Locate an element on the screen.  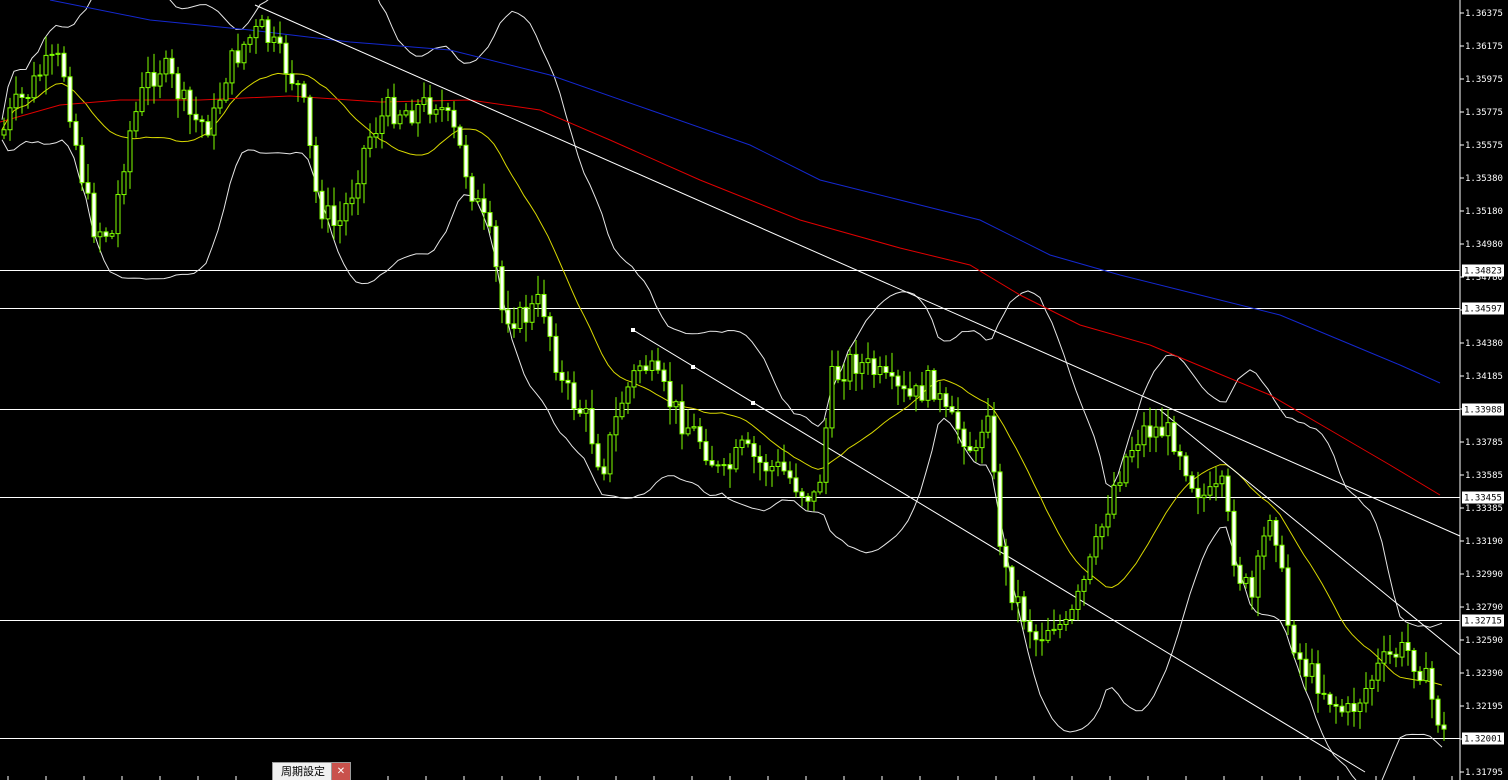
price-tick-label: 1.32590 is located at coordinates (1484, 641).